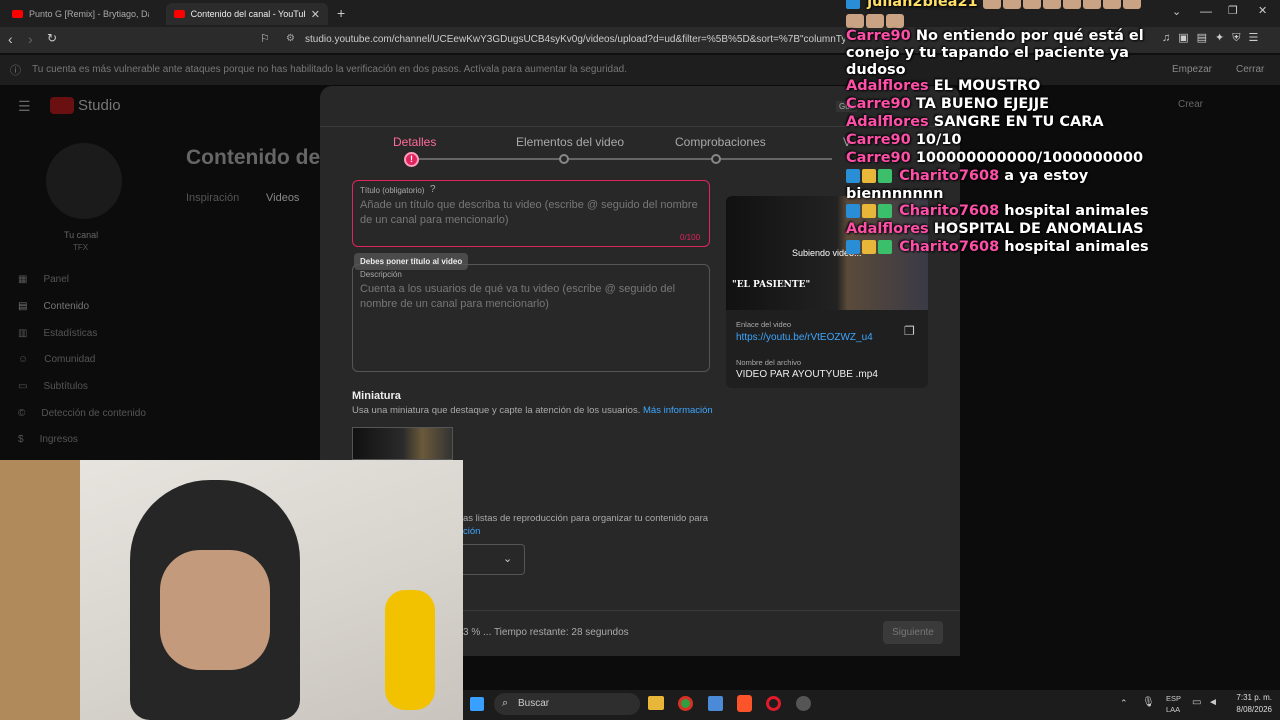 The height and width of the screenshot is (720, 1280). Describe the element at coordinates (24, 106) in the screenshot. I see `hamburger-icon: ☰` at that location.